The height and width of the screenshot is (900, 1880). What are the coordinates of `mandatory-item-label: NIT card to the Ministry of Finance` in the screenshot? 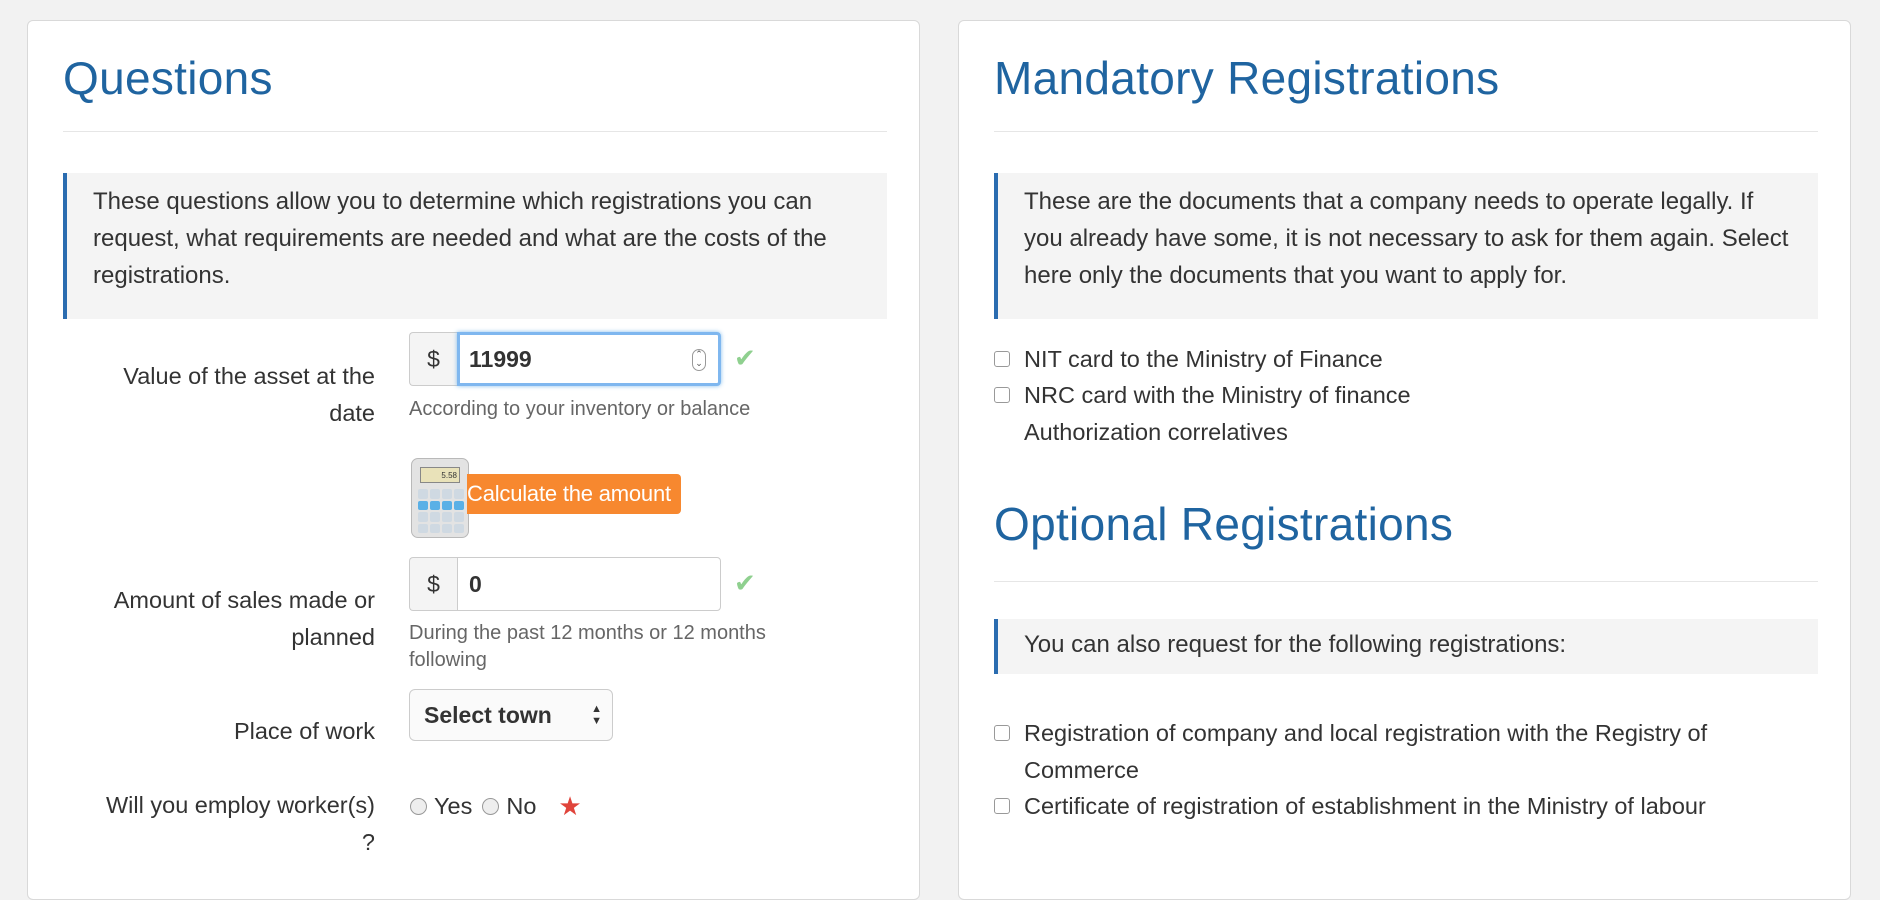 It's located at (1203, 359).